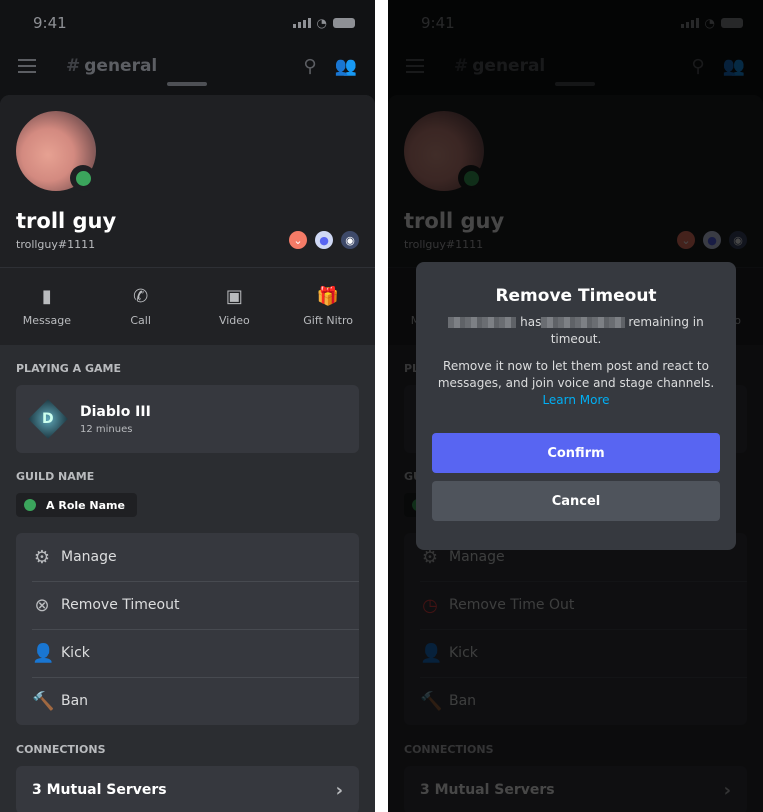 Image resolution: width=763 pixels, height=812 pixels. I want to click on menu-item-2: 👤Kick, so click(187, 653).